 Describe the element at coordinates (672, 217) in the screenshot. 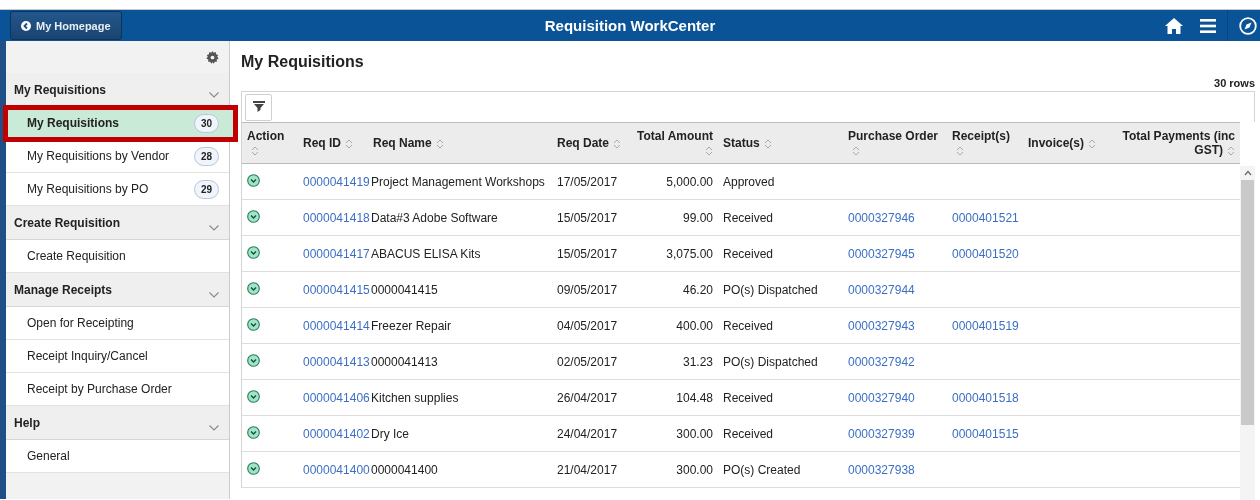

I see `table-cell: 99.00` at that location.